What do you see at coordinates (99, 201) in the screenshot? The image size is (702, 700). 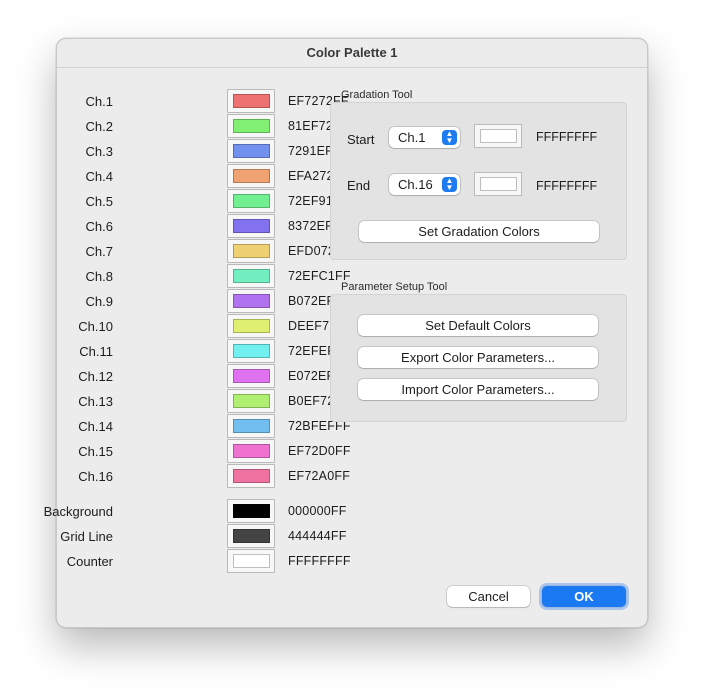 I see `color-label: Ch.5` at bounding box center [99, 201].